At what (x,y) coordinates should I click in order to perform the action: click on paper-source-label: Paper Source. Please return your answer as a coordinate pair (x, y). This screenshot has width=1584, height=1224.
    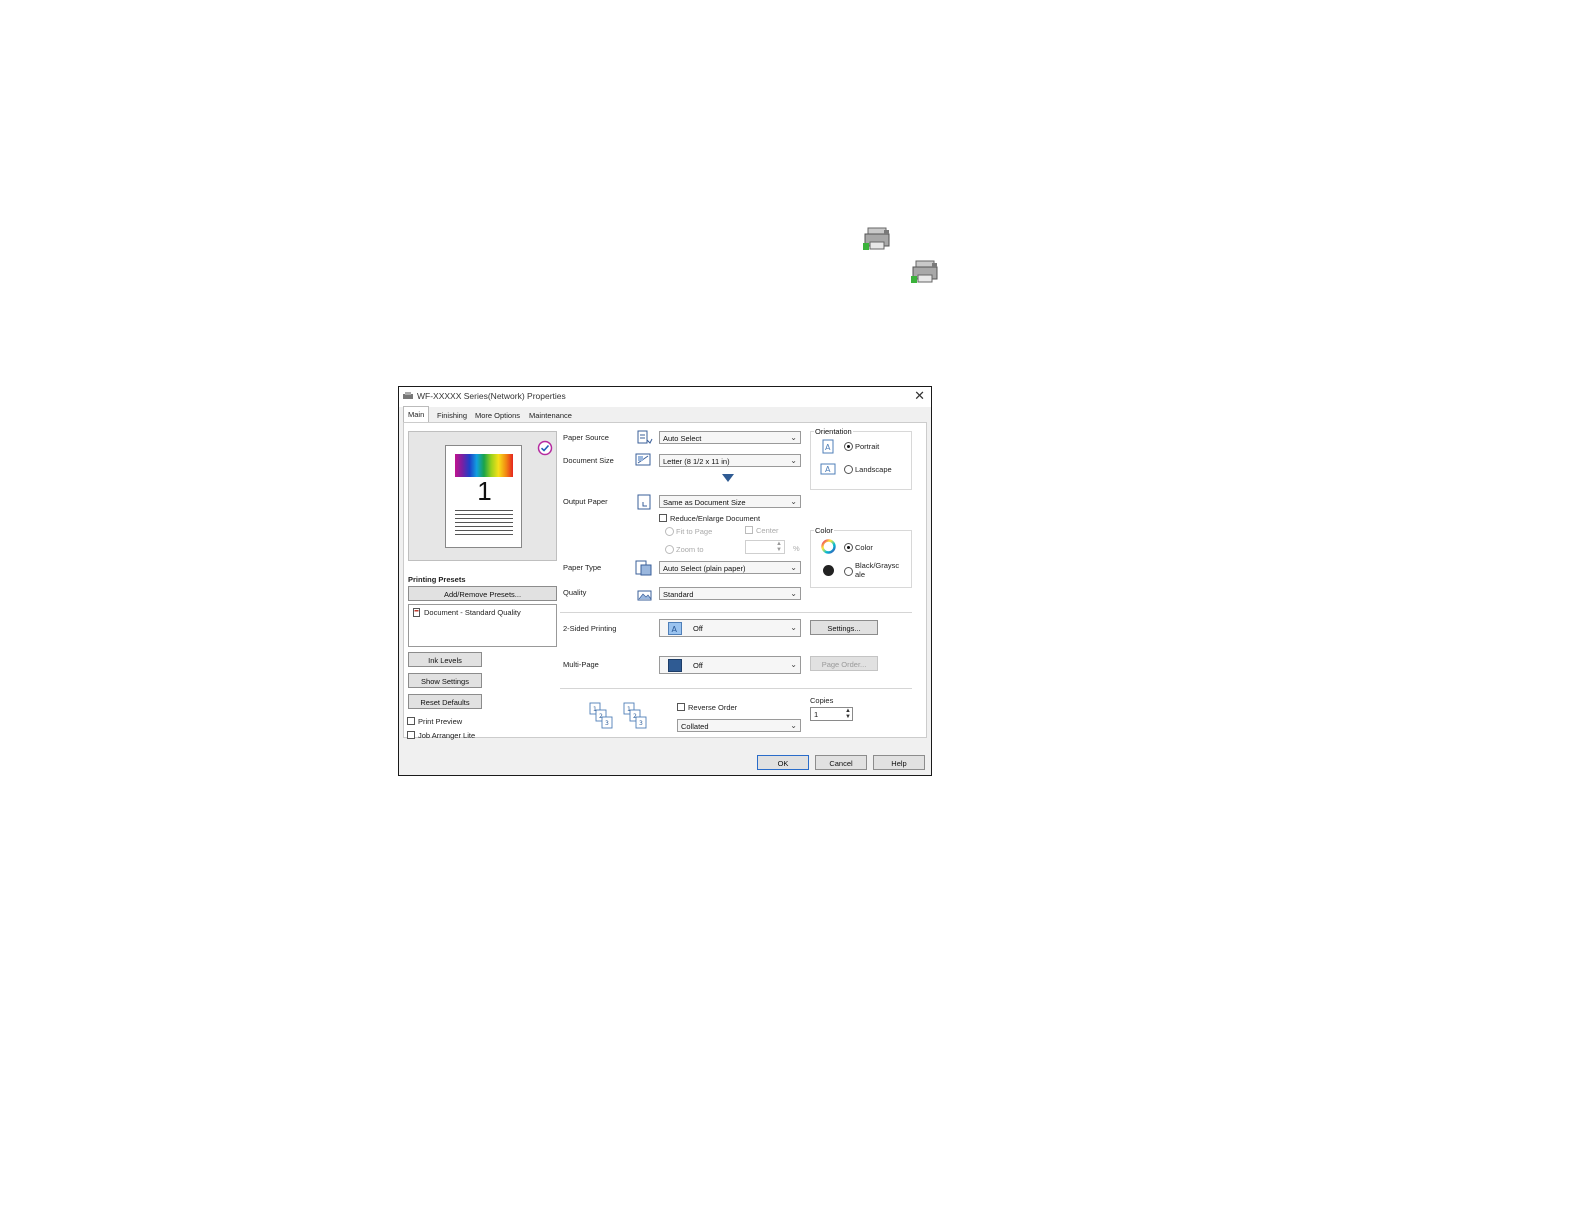
    Looking at the image, I should click on (586, 437).